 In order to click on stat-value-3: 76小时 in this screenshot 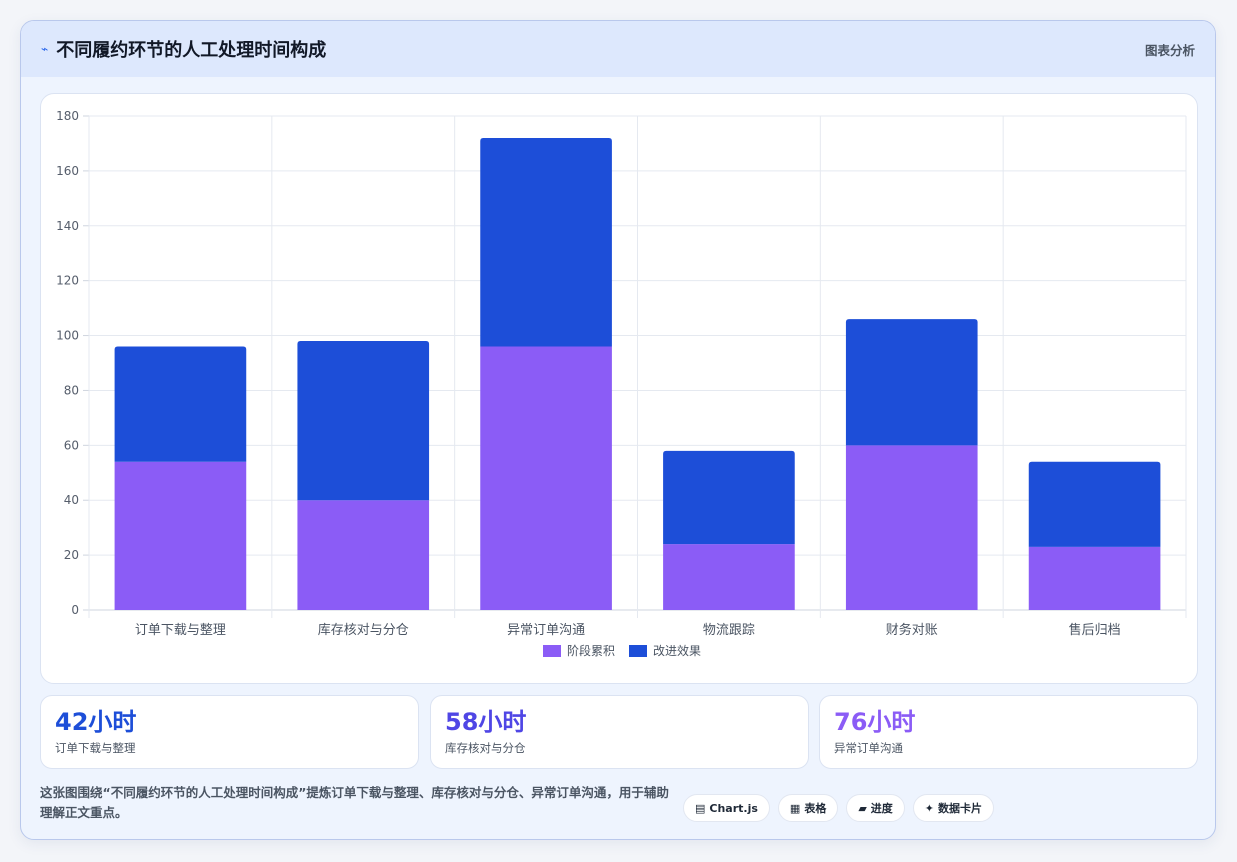, I will do `click(875, 722)`.